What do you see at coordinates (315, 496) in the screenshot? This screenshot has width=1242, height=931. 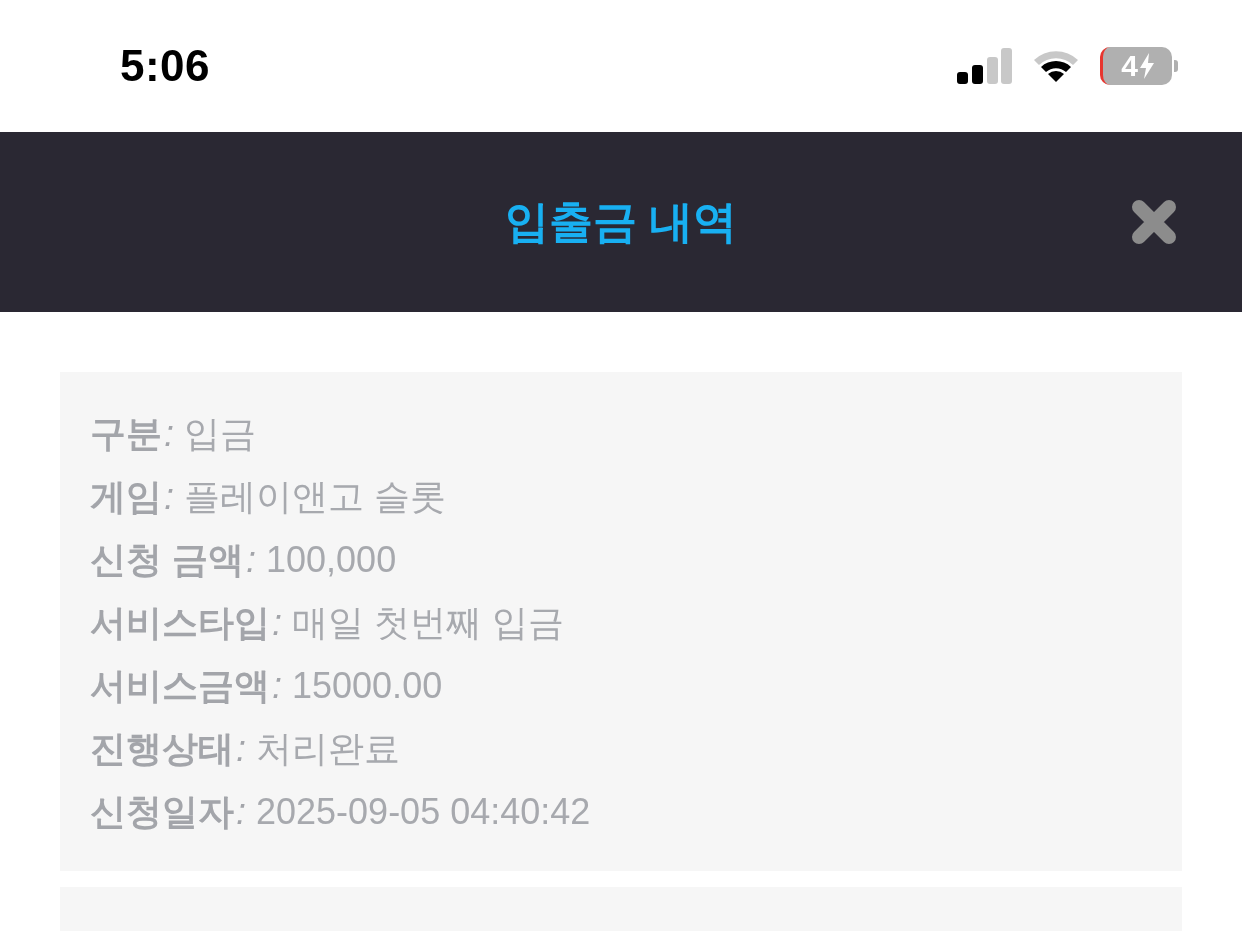 I see `field-value: 플레이앤고 슬롯` at bounding box center [315, 496].